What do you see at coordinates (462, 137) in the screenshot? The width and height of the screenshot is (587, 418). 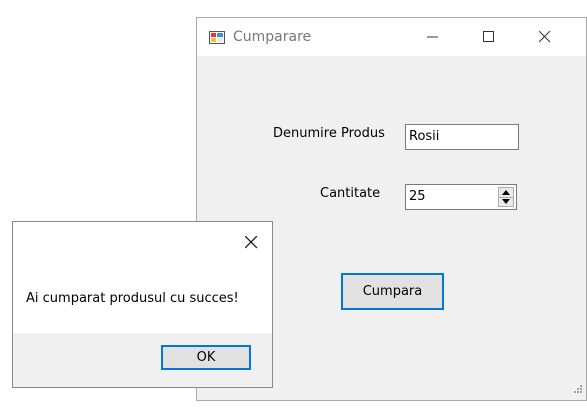 I see `product-name-input: Rosii` at bounding box center [462, 137].